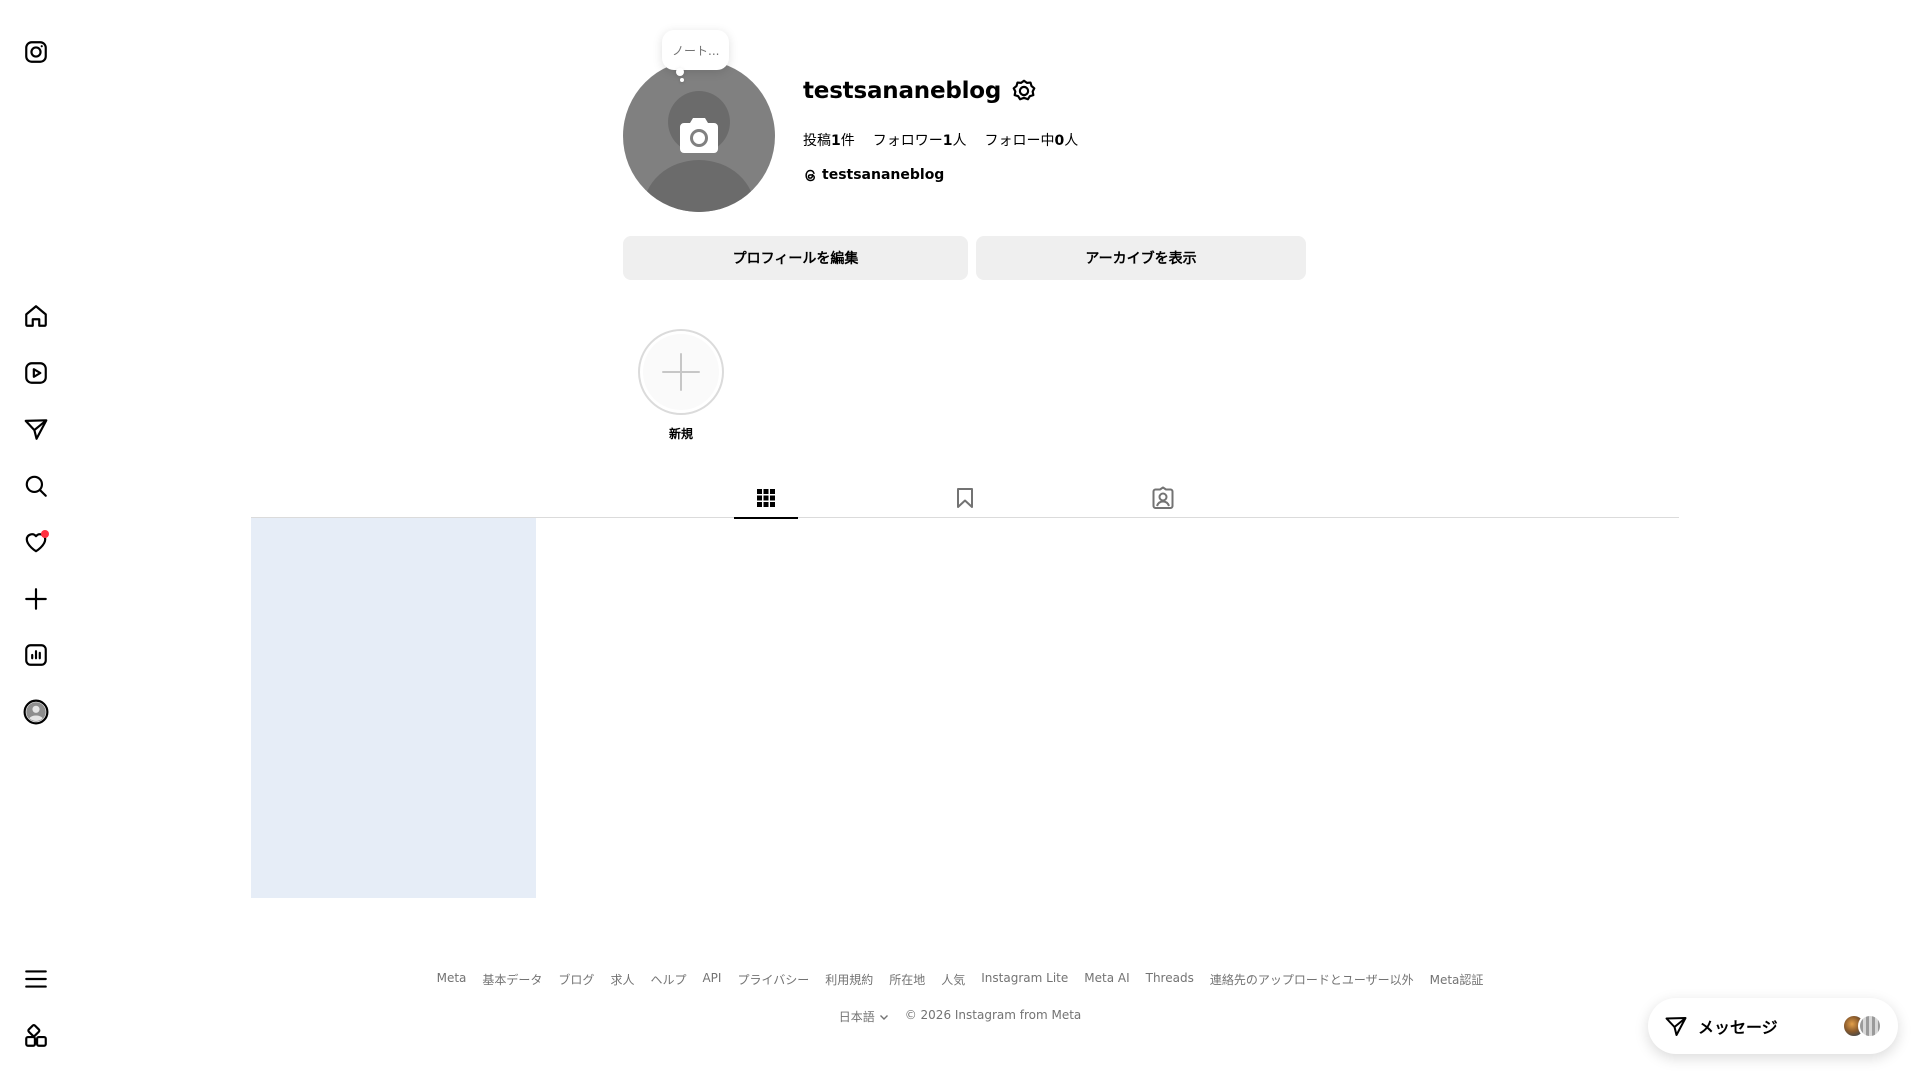  I want to click on footer-link-popular: 人気, so click(953, 979).